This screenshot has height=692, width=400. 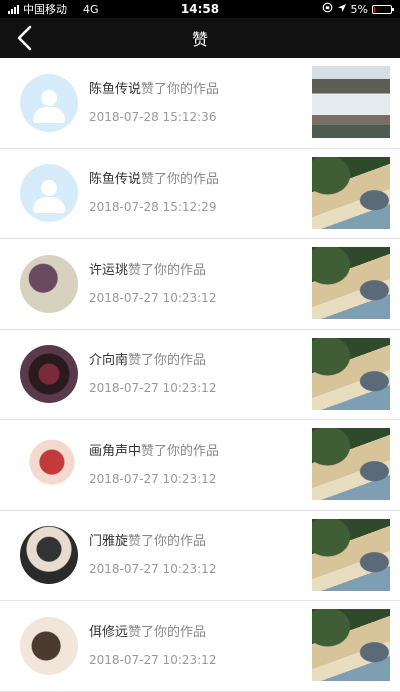 I want to click on list-item: 佴修远赞了你的作品 2018-07-27 10:23:12, so click(x=200, y=646).